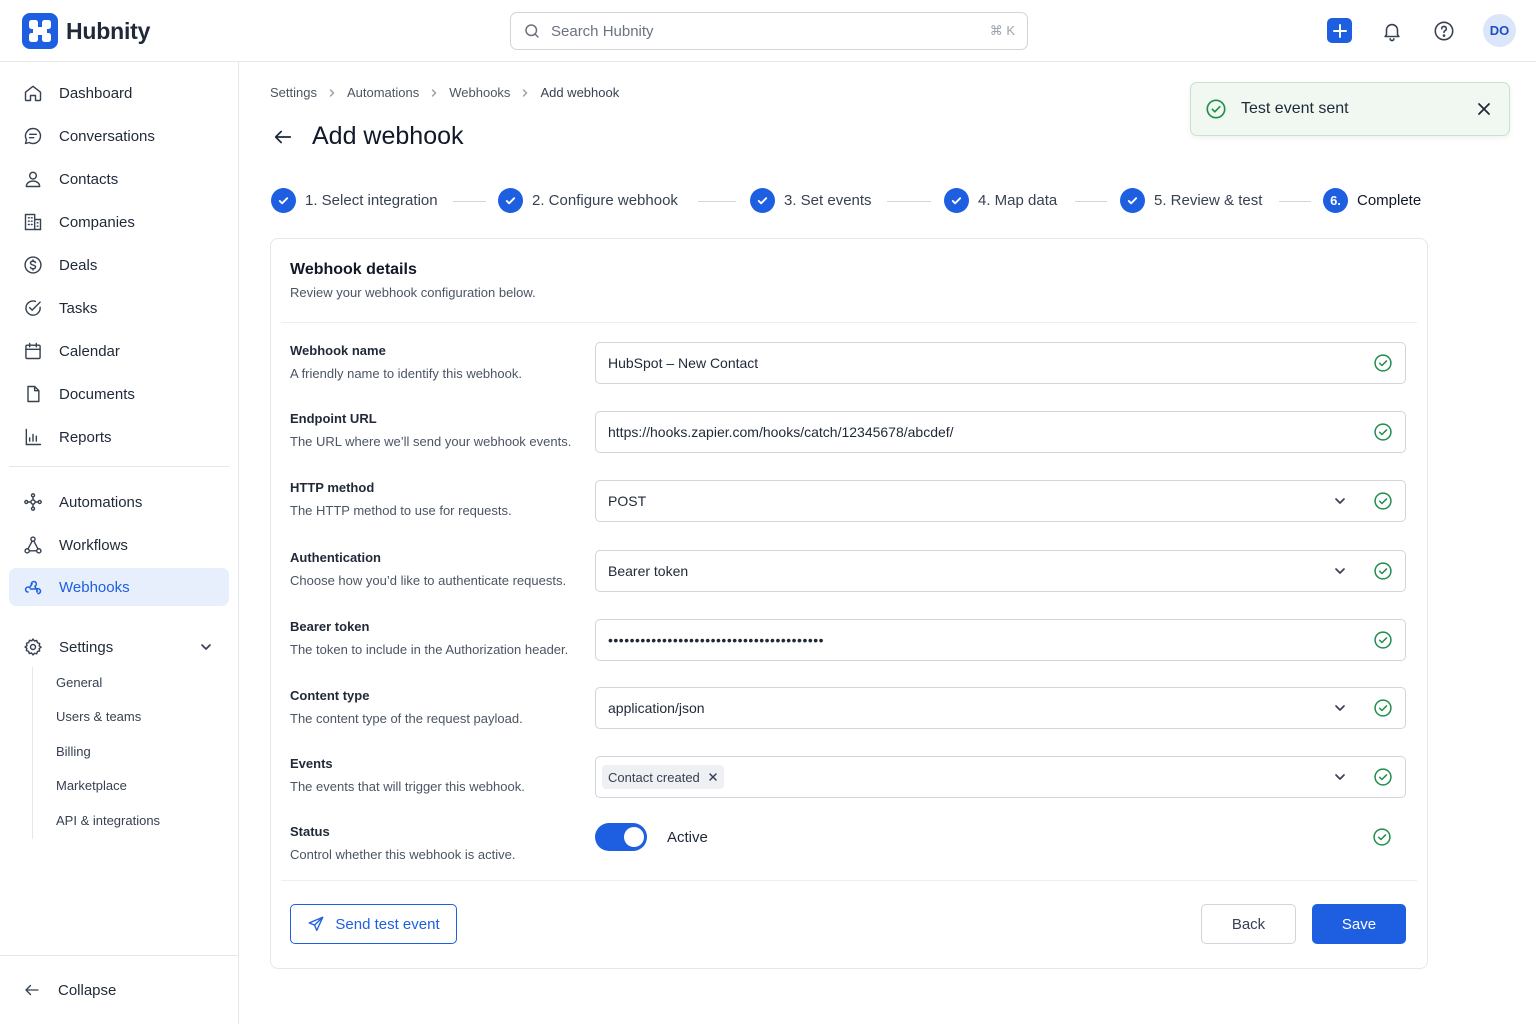  What do you see at coordinates (627, 501) in the screenshot?
I see `field-value: POST` at bounding box center [627, 501].